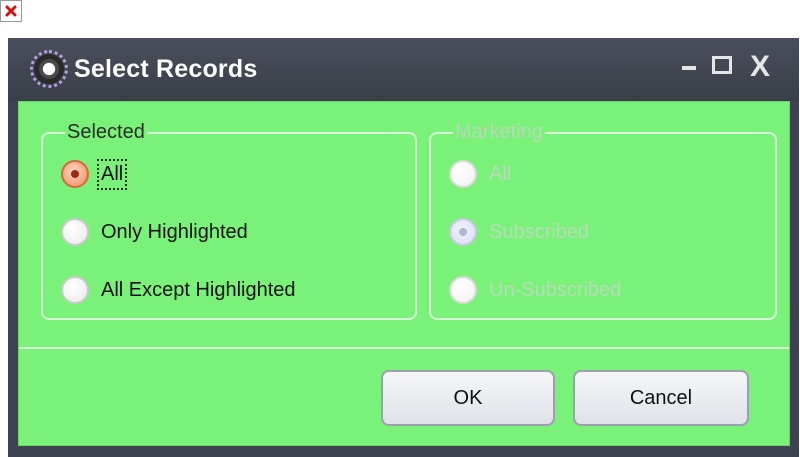  I want to click on selected-option-all: All, so click(94, 174).